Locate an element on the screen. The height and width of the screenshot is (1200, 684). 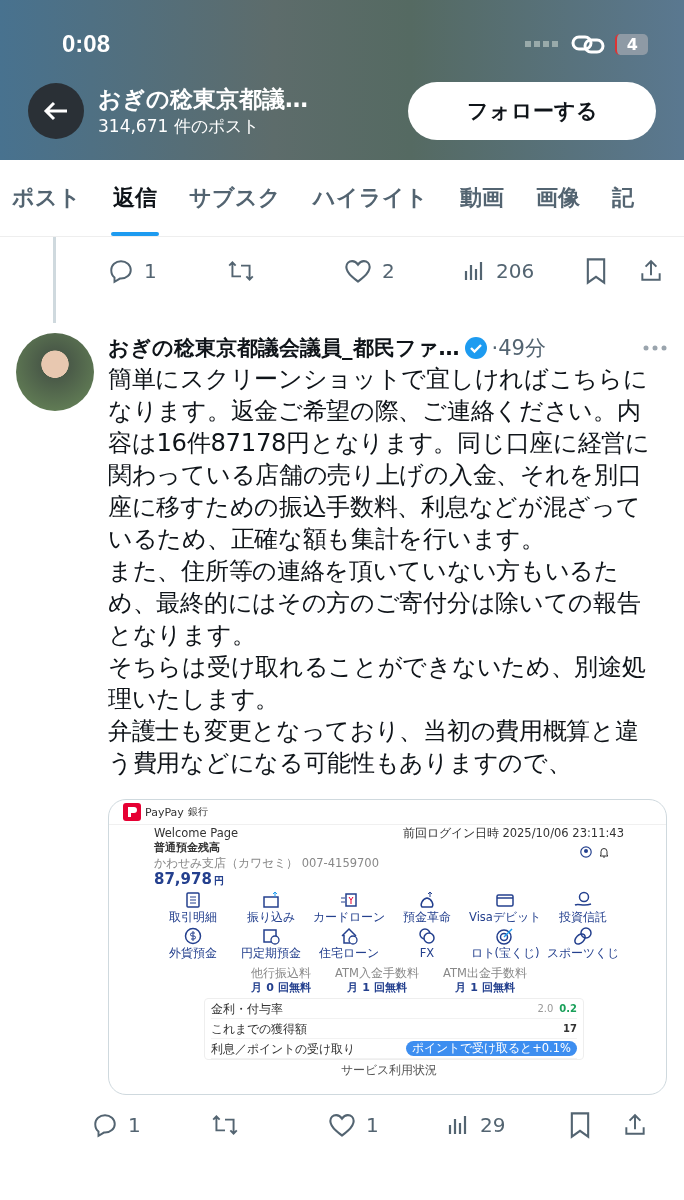
like-count: 1 is located at coordinates (372, 1125).